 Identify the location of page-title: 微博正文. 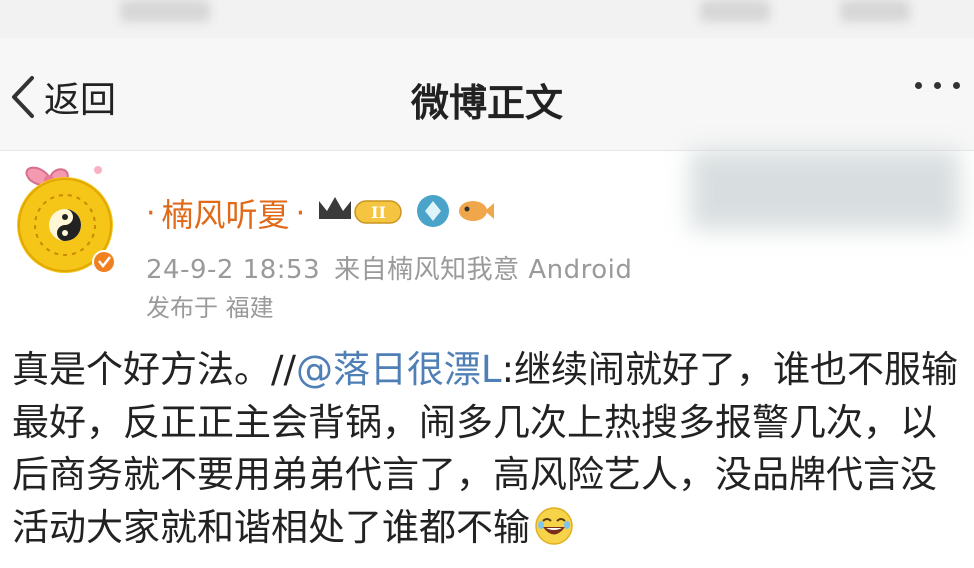
(486, 103).